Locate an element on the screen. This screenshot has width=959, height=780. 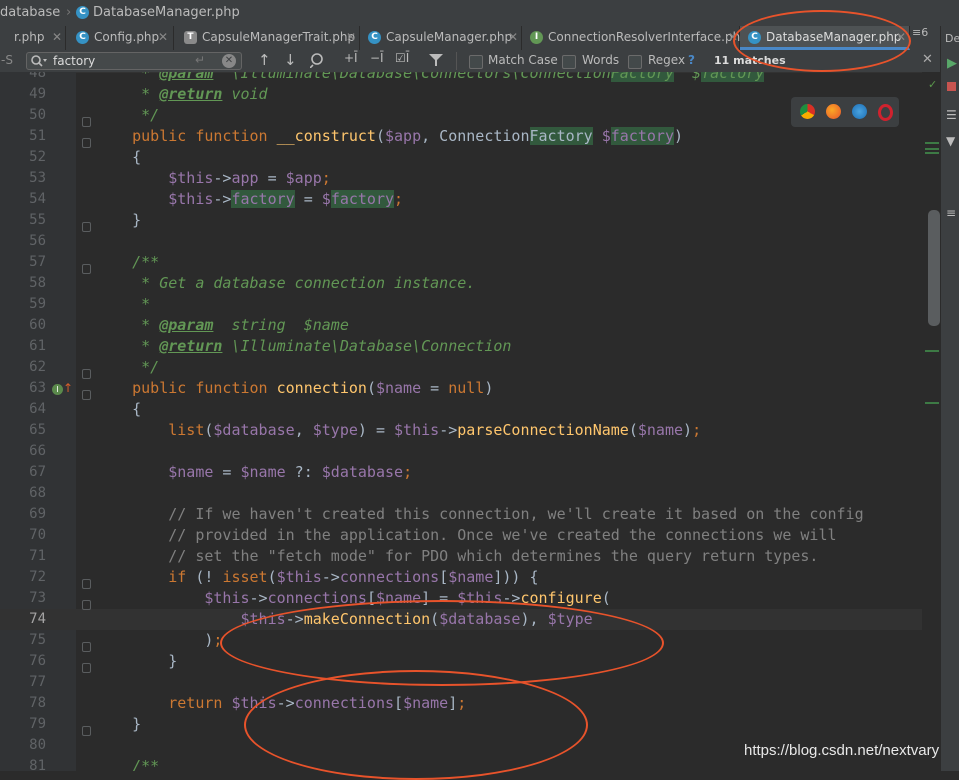
code-line: 53 $this->app = $app; is located at coordinates (470, 178).